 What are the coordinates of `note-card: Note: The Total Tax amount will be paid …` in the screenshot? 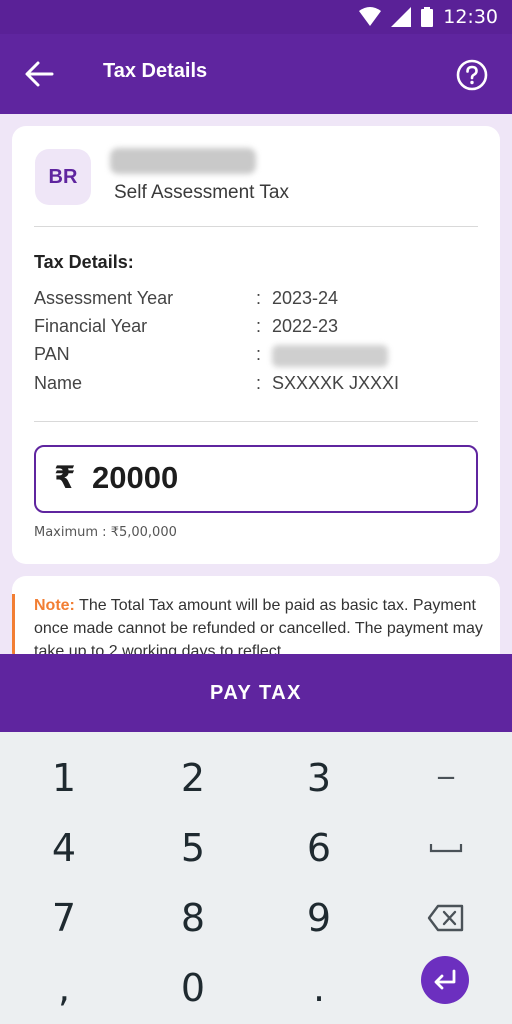 It's located at (256, 621).